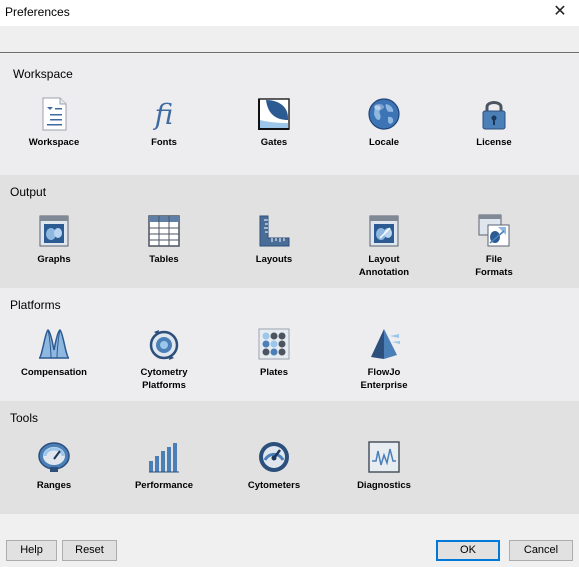  I want to click on help-button: Help, so click(31, 550).